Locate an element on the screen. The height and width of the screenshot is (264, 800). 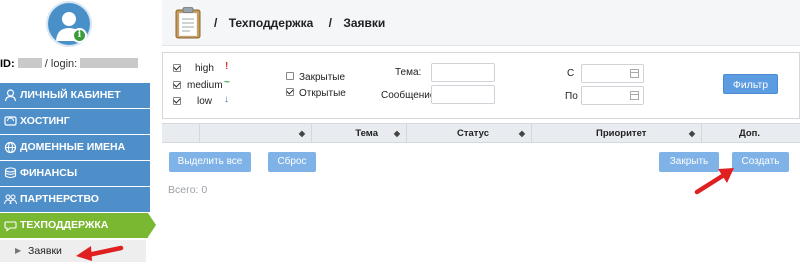
sidebar-item-hosting: Хостинг is located at coordinates (75, 121).